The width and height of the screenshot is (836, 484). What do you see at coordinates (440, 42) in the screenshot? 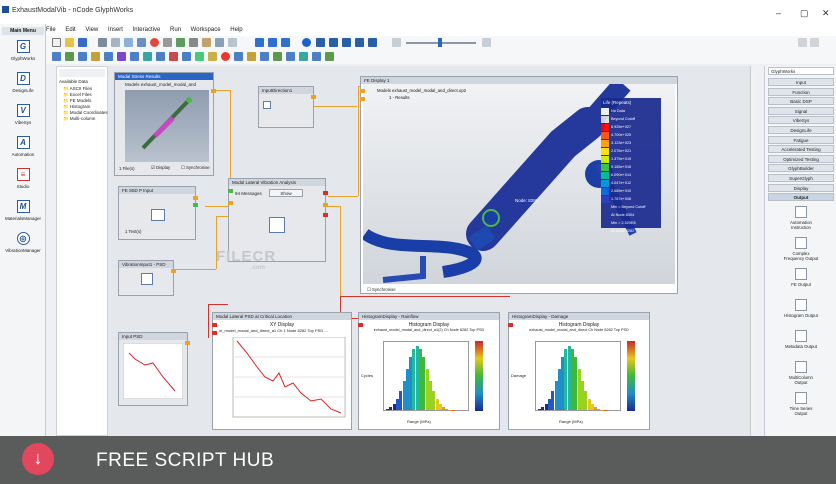
I see `zoom-slider-thumb` at bounding box center [440, 42].